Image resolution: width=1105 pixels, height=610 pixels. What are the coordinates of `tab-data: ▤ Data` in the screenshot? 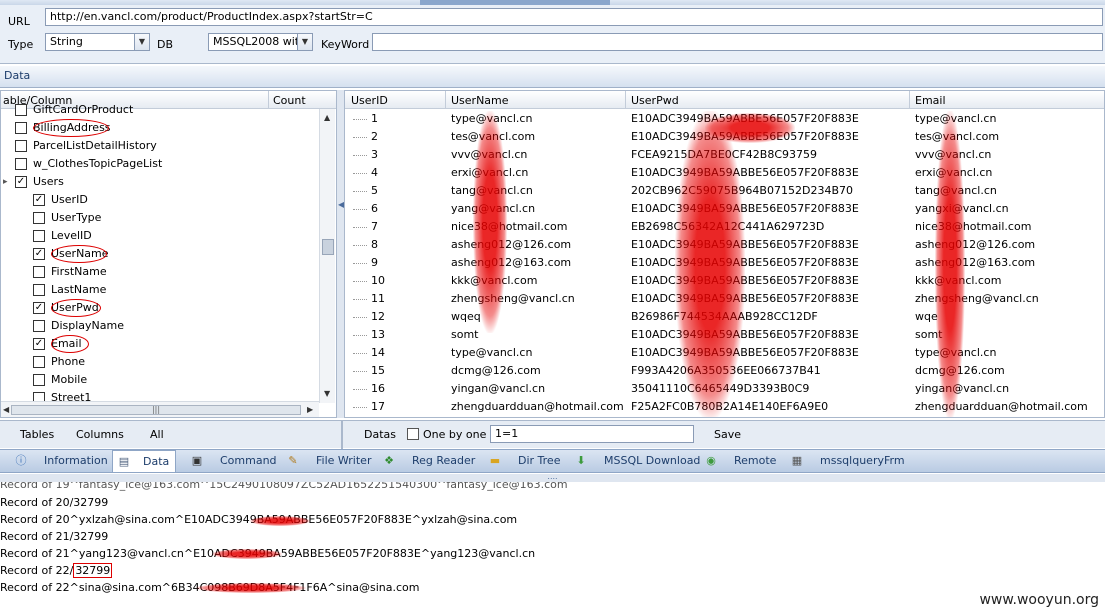 It's located at (144, 461).